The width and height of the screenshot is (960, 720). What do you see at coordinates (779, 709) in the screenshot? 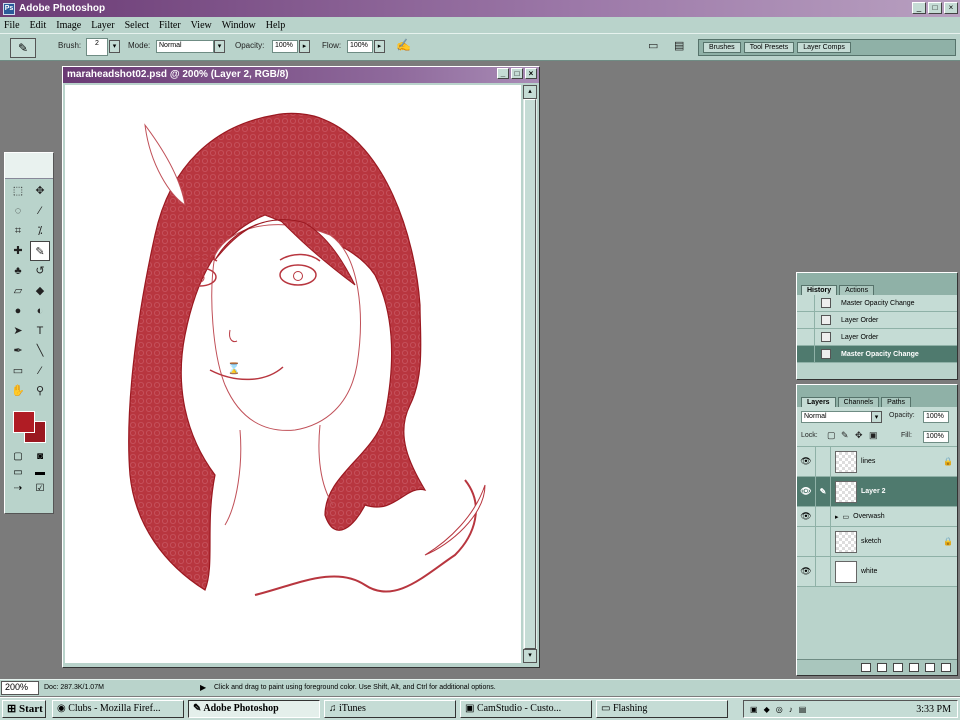
I see `tray-icon-3: ◎` at bounding box center [779, 709].